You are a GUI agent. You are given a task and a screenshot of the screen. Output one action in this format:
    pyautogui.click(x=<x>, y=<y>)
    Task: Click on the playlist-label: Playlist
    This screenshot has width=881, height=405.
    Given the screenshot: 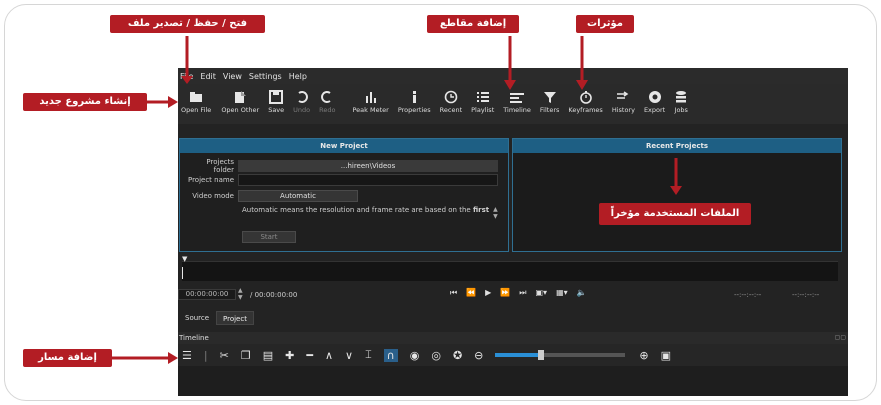 What is the action you would take?
    pyautogui.click(x=483, y=110)
    